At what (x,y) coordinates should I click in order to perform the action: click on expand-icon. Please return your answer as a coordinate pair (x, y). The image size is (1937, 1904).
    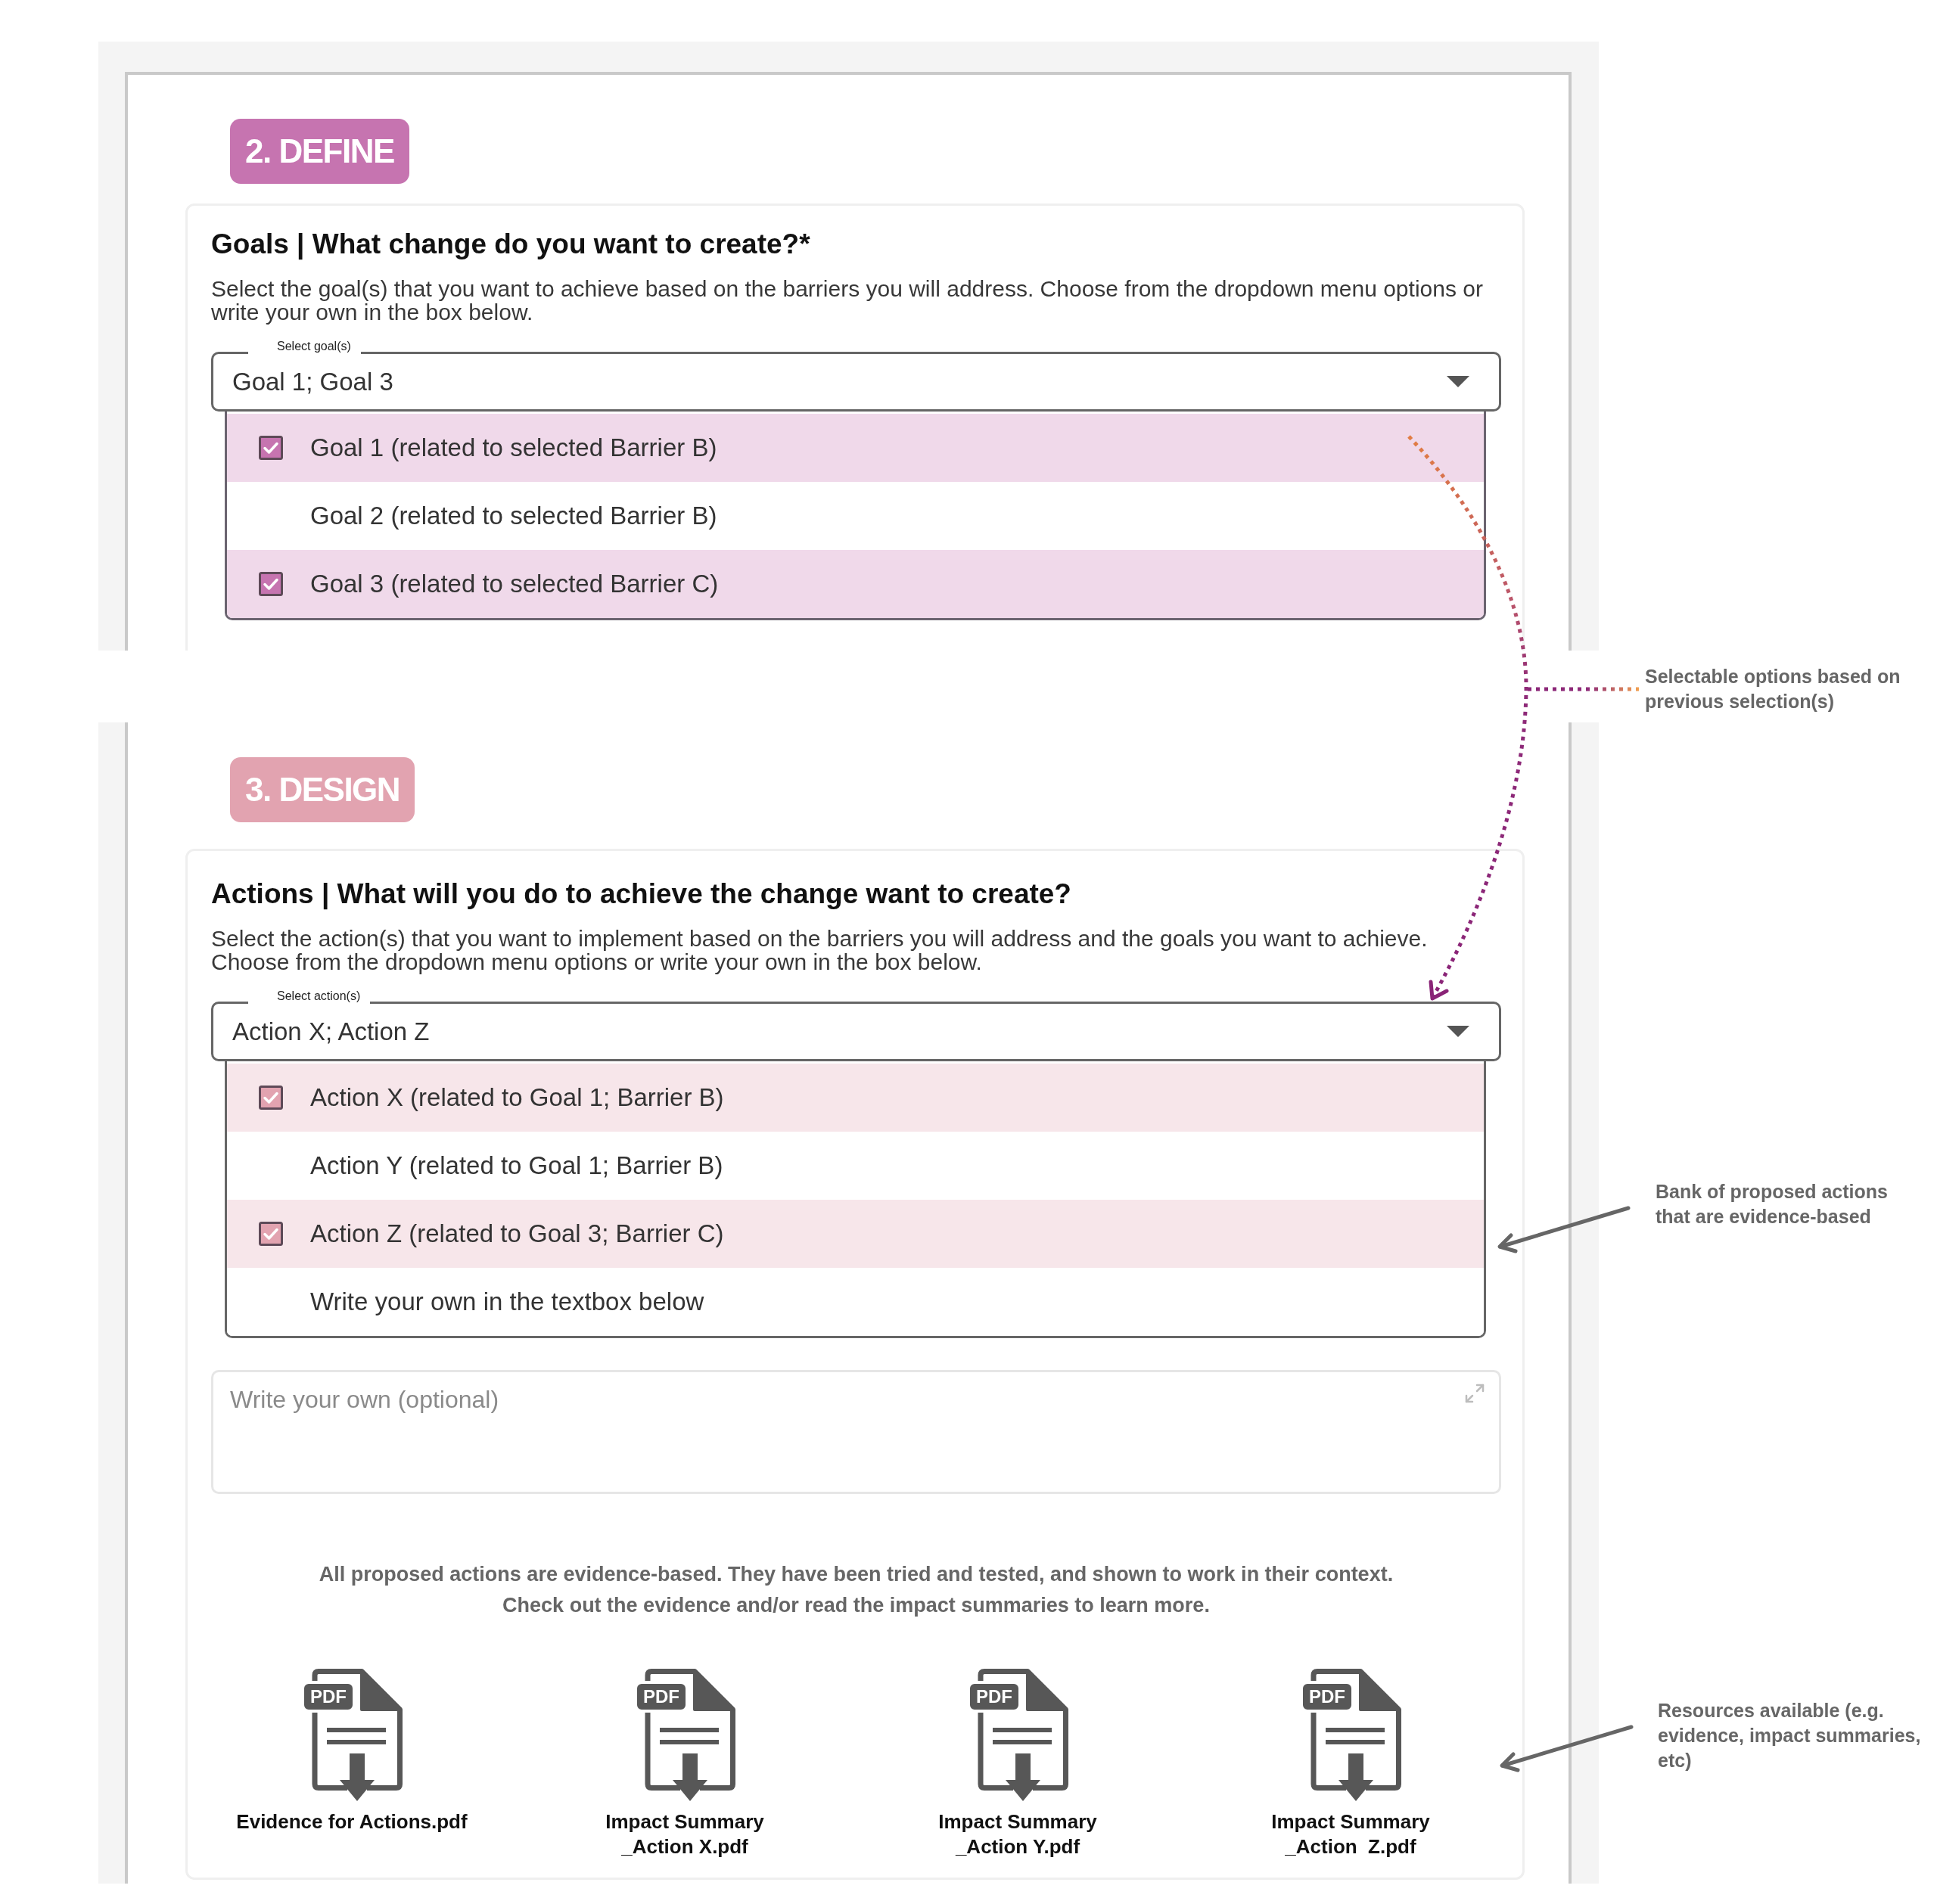
    Looking at the image, I should click on (1474, 1393).